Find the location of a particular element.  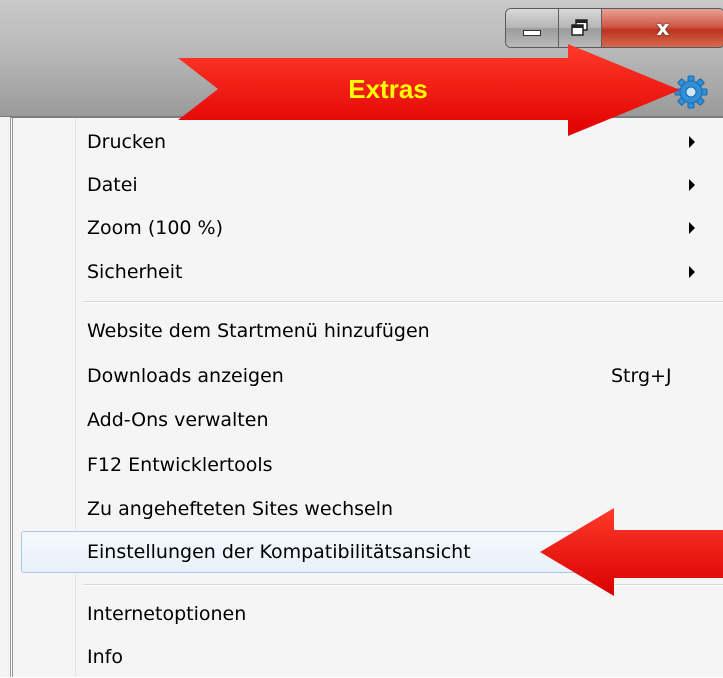

page-content-edge is located at coordinates (5, 397).